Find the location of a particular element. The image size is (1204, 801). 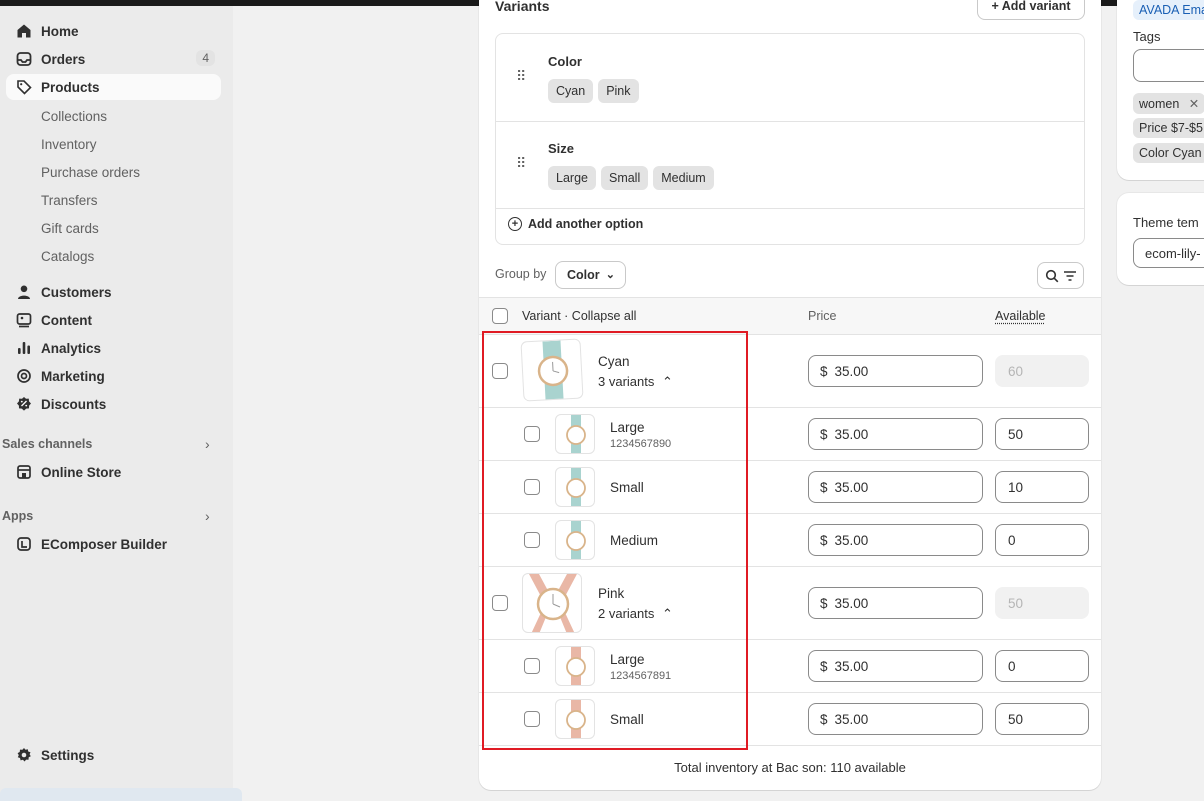

sidebar-item-label: Orders is located at coordinates (63, 59).